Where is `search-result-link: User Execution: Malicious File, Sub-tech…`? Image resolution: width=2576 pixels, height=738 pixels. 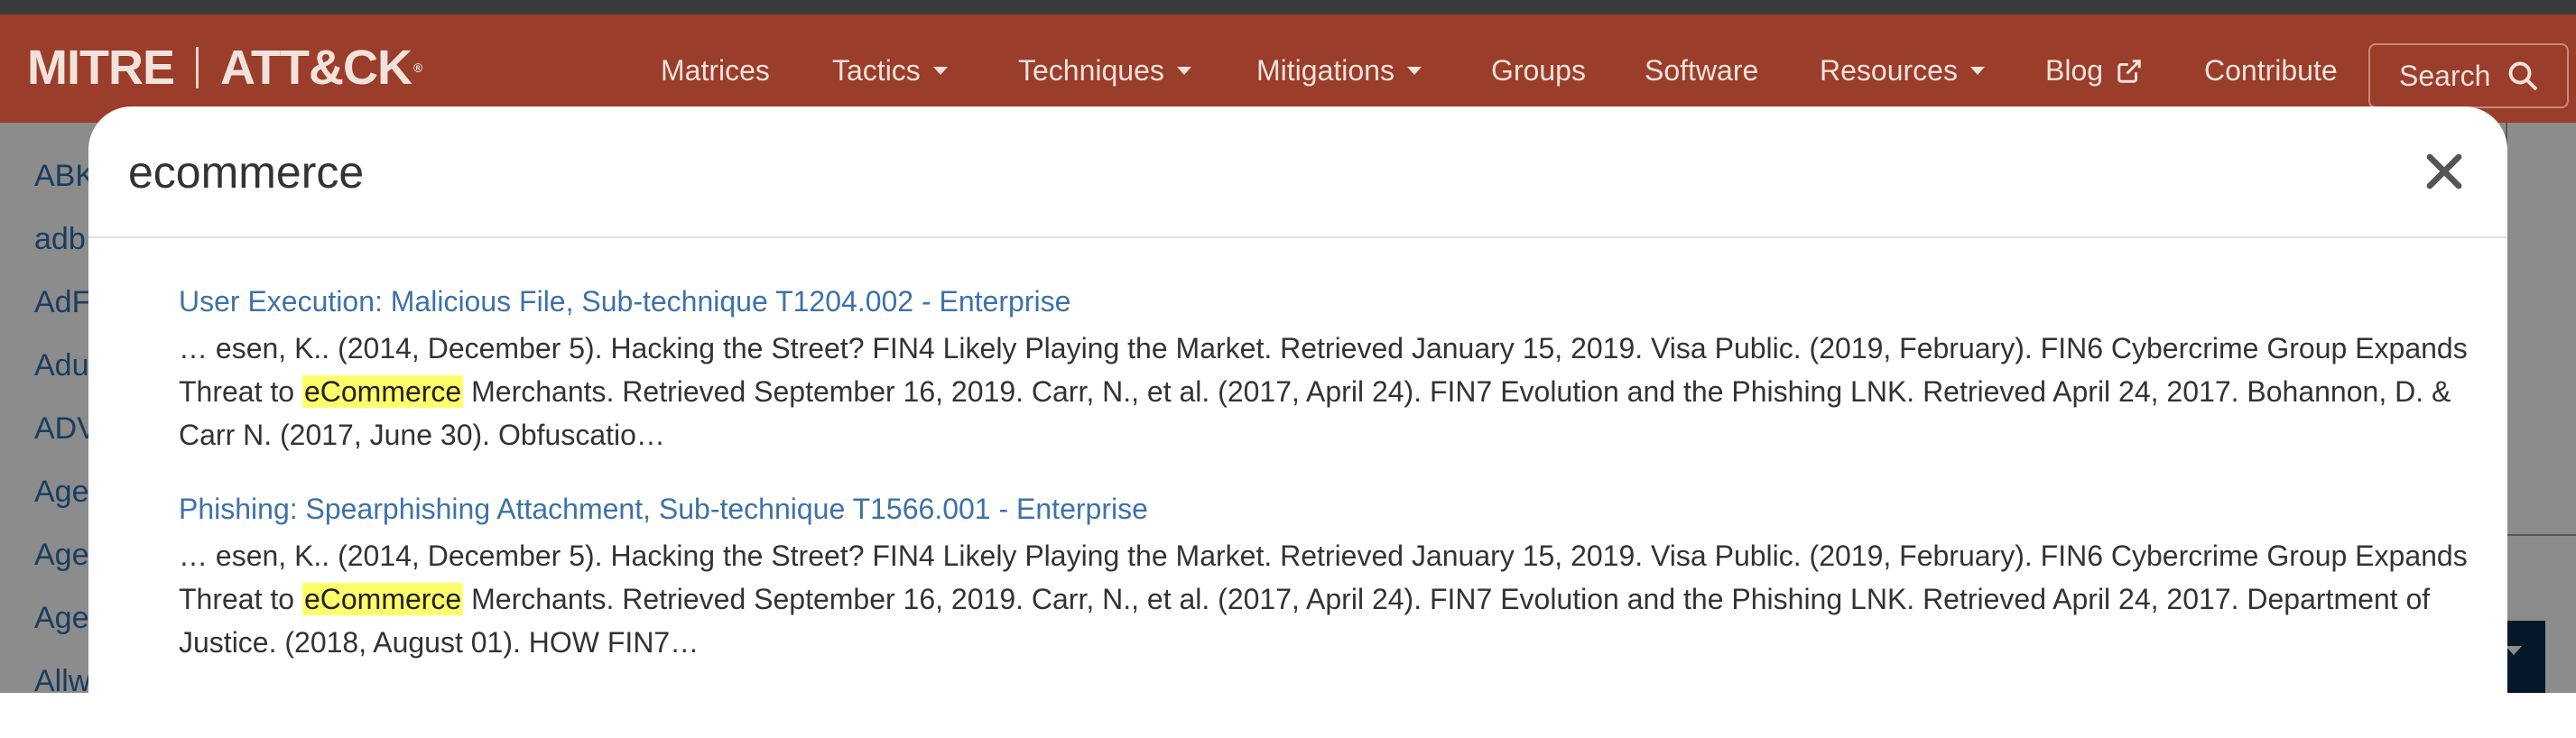 search-result-link: User Execution: Malicious File, Sub-tech… is located at coordinates (1339, 301).